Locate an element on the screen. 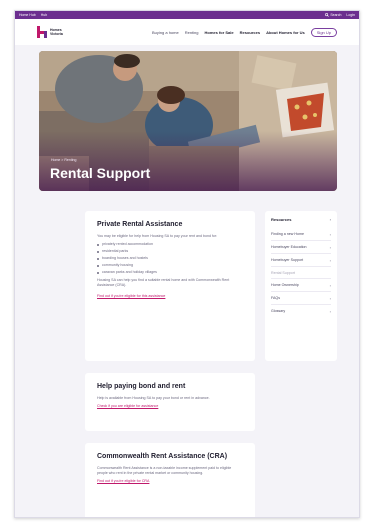  utility-search: Search is located at coordinates (333, 15).